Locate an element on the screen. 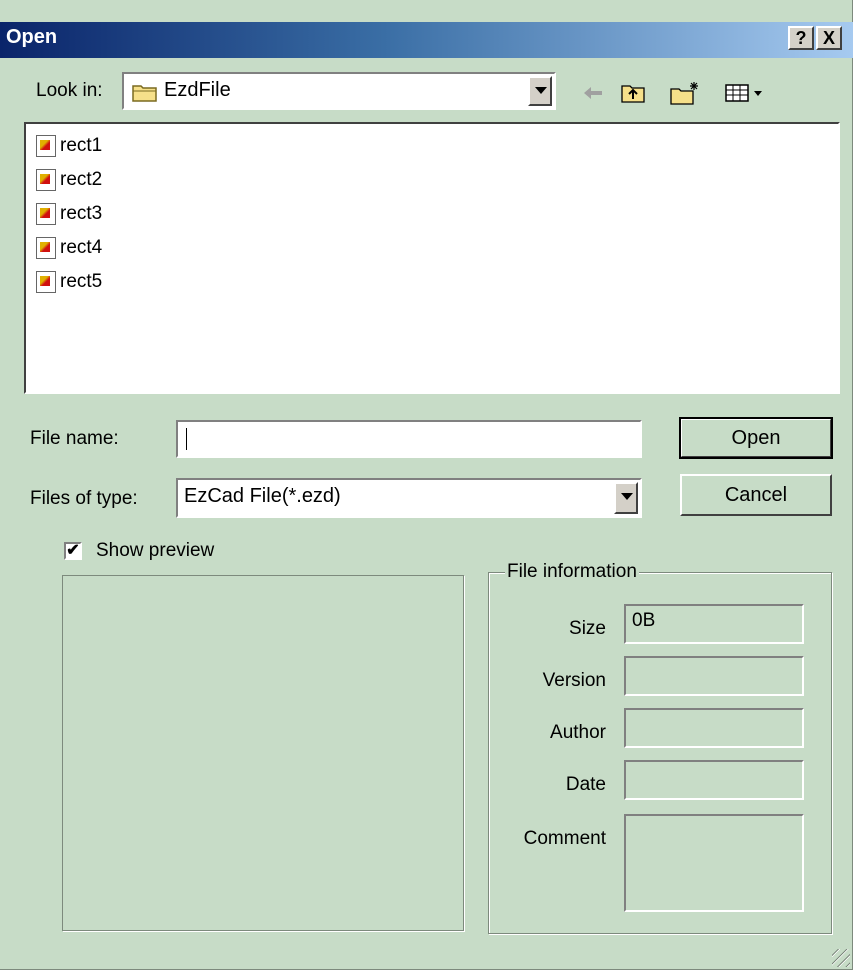 This screenshot has height=970, width=853. file-name-text: rect2 is located at coordinates (81, 179).